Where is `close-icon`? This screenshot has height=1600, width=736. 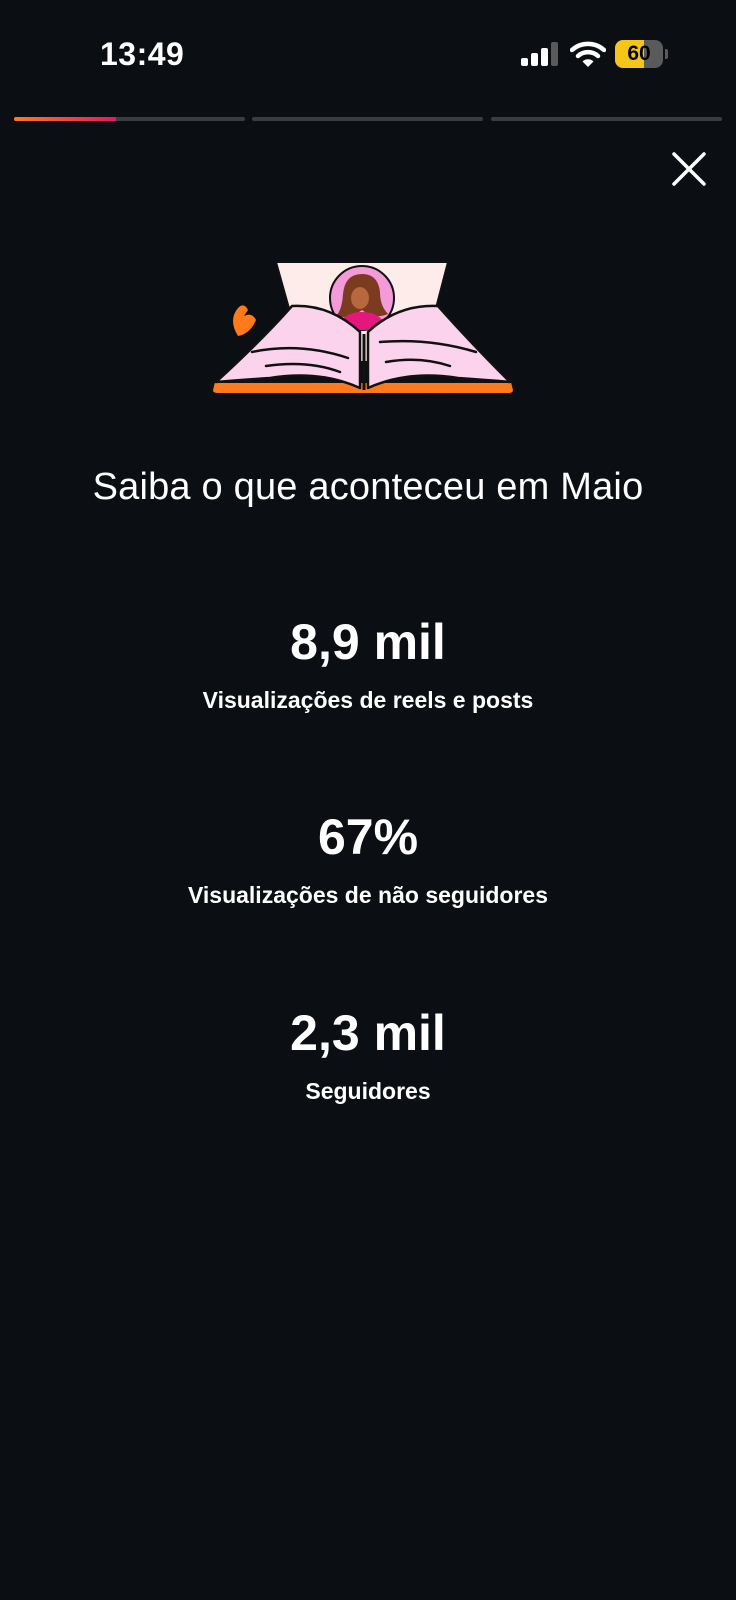
close-icon is located at coordinates (689, 169).